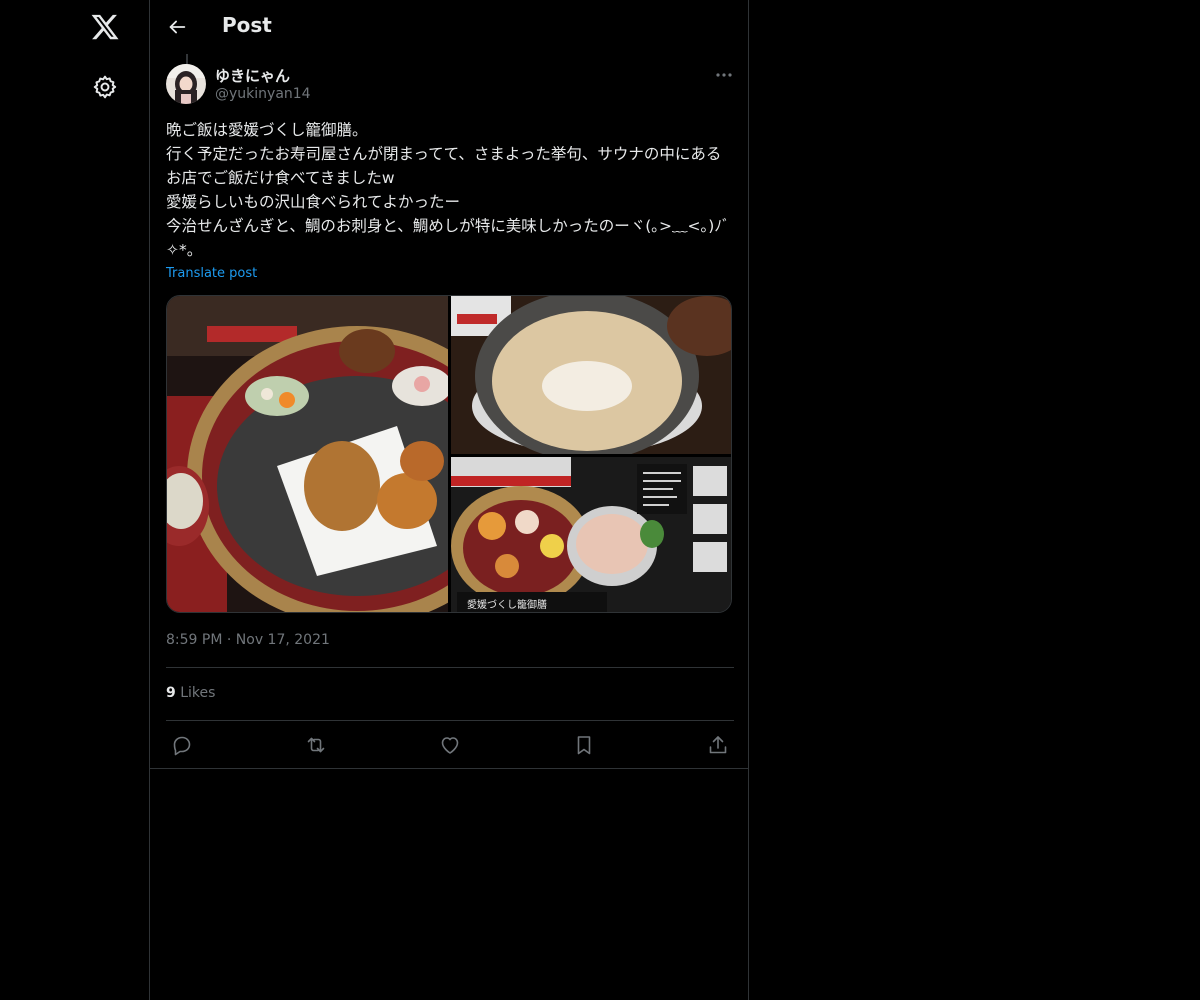  What do you see at coordinates (75, 500) in the screenshot?
I see `left-navigation` at bounding box center [75, 500].